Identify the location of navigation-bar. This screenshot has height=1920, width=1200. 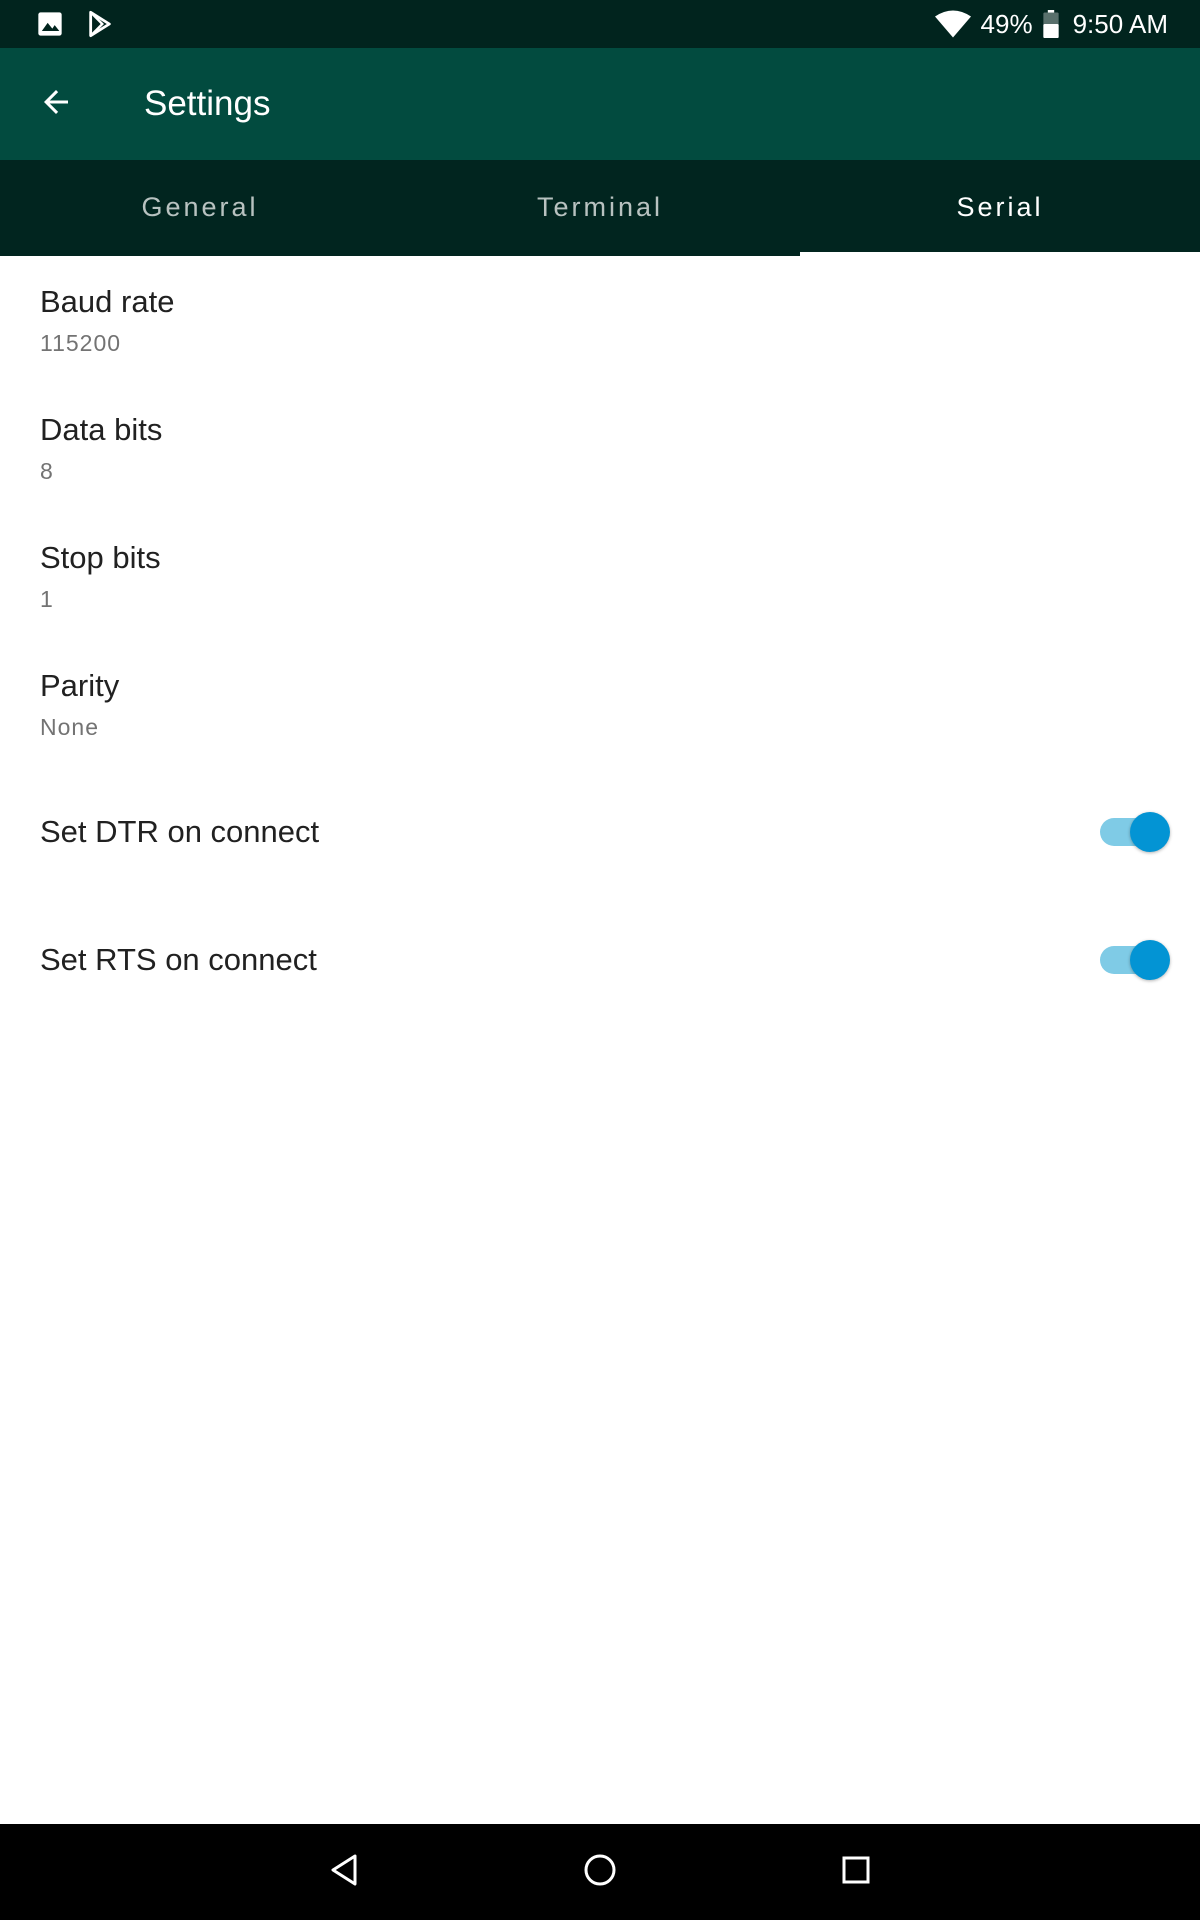
(600, 1872).